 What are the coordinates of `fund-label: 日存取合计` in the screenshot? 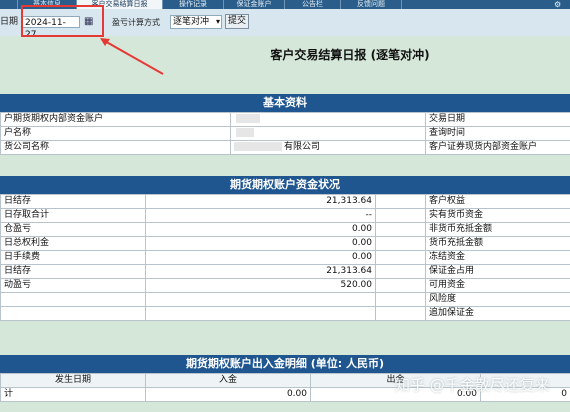 It's located at (73, 215).